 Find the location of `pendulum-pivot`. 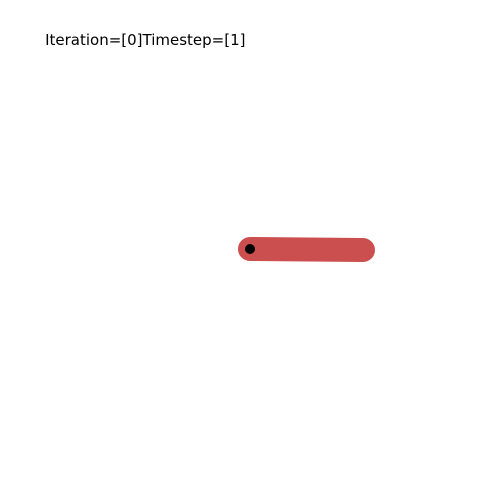

pendulum-pivot is located at coordinates (250, 249).